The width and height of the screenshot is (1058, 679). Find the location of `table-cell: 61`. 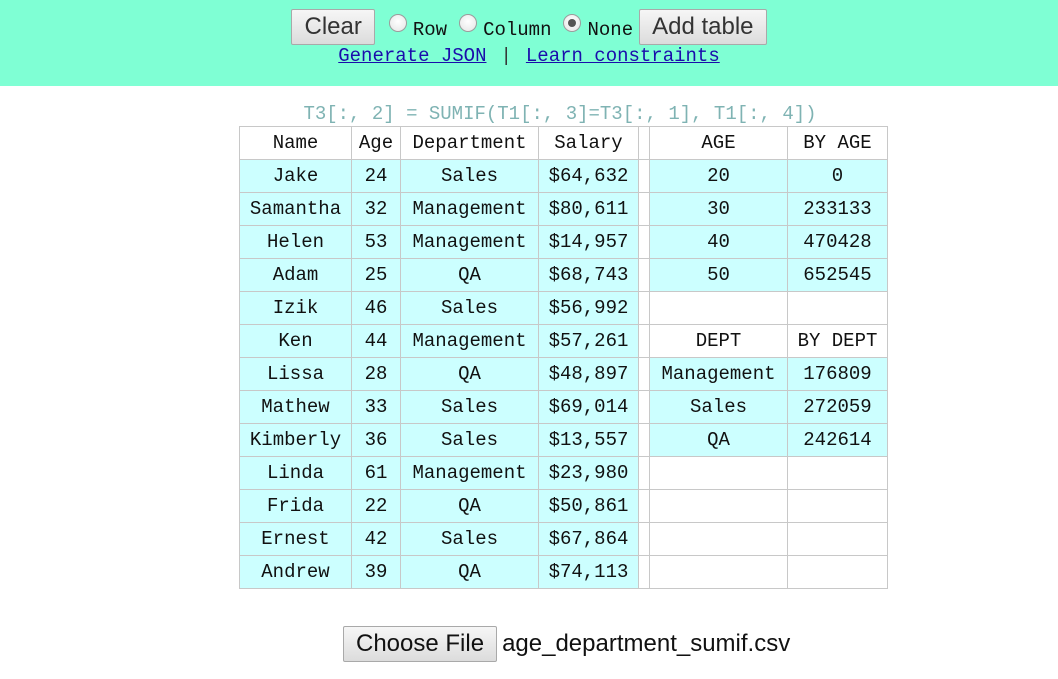

table-cell: 61 is located at coordinates (376, 473).